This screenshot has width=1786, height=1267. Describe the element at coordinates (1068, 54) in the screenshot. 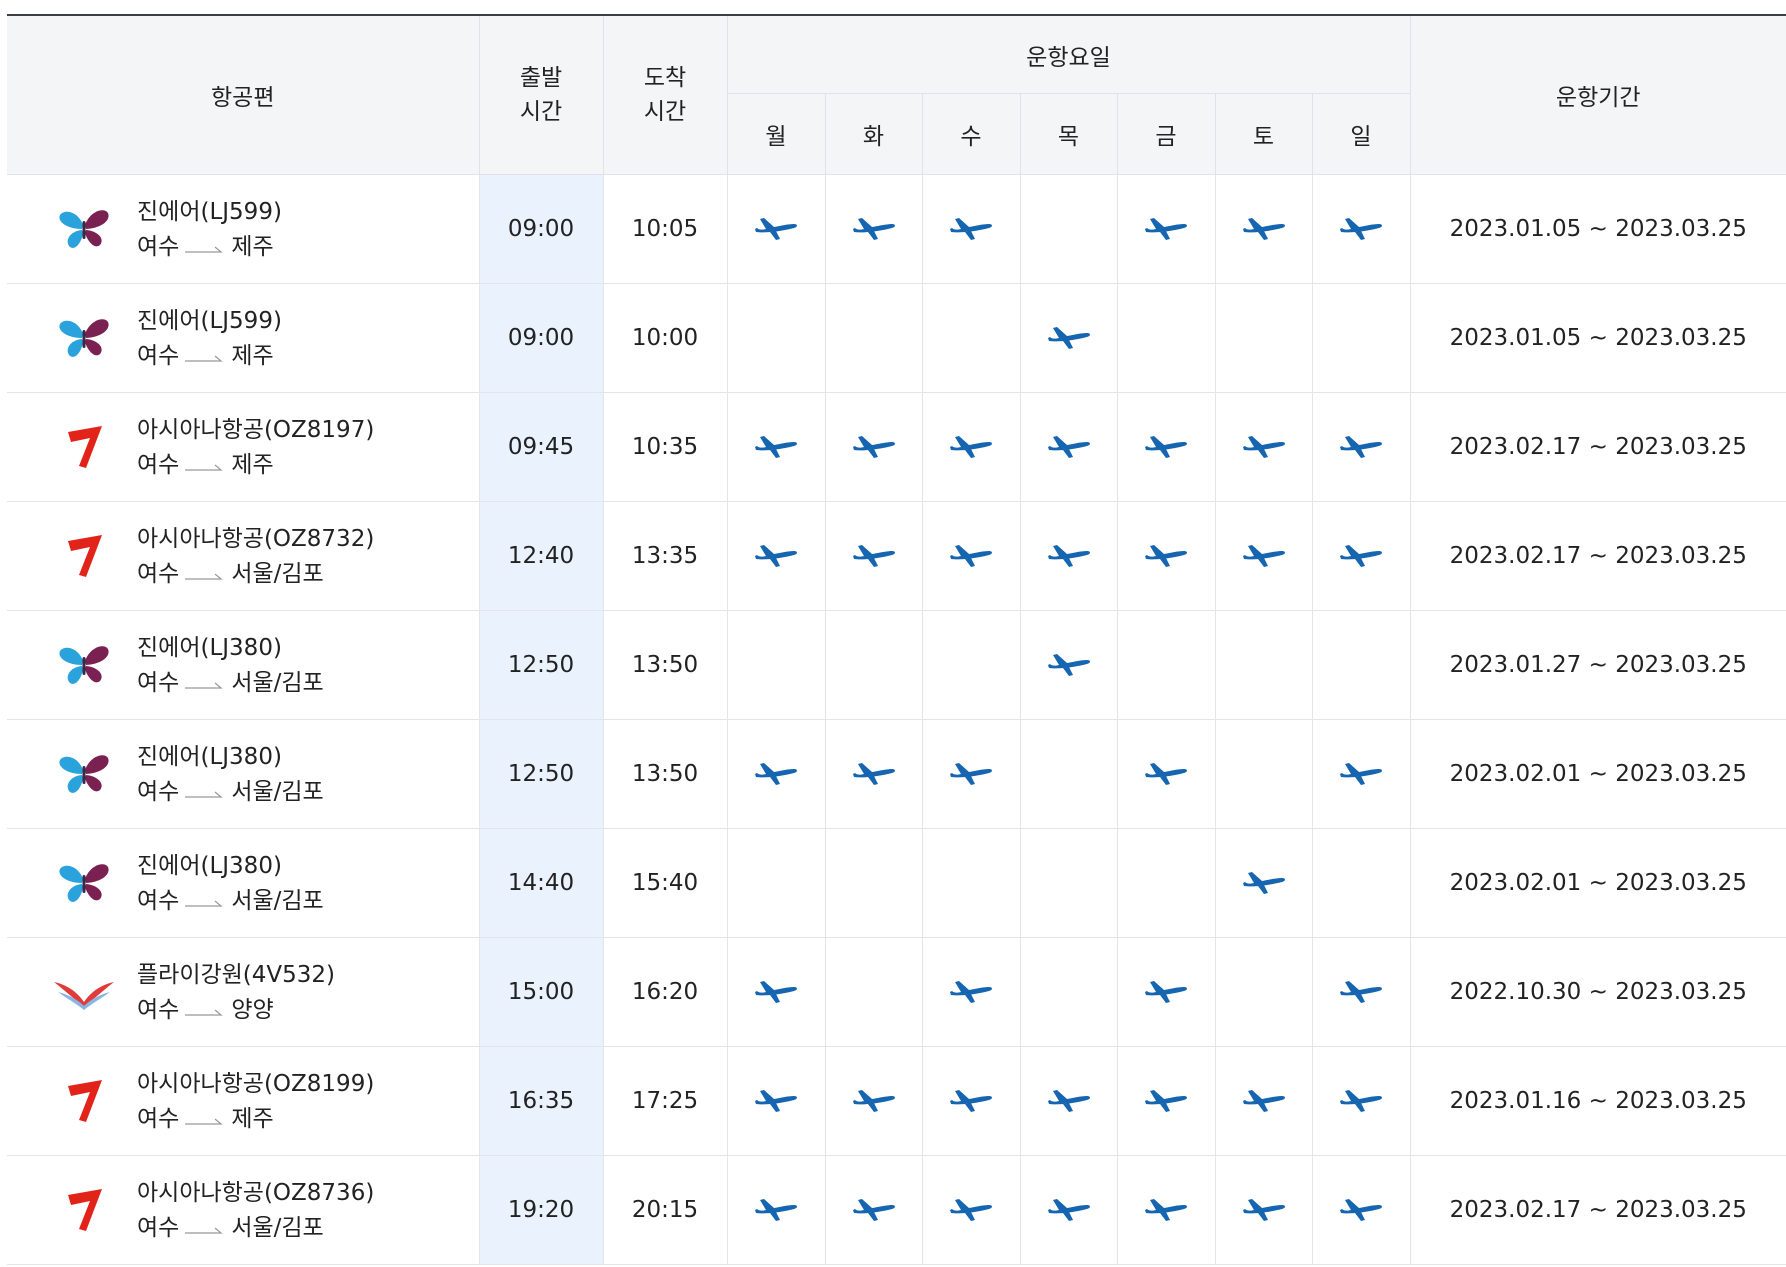

I see `header-operating-days: 운항요일` at that location.